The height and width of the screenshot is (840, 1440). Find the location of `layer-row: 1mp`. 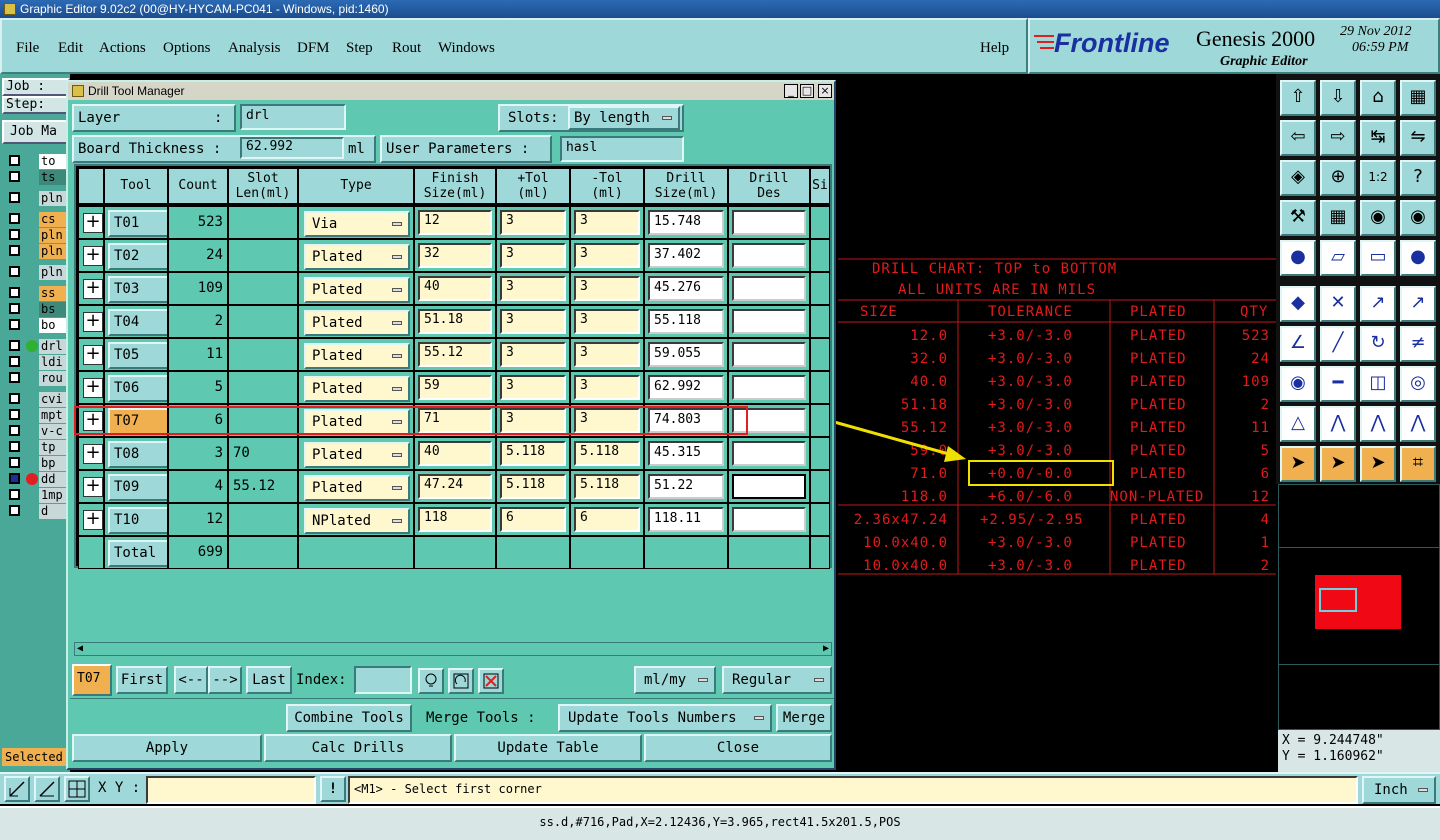

layer-row: 1mp is located at coordinates (38, 495).